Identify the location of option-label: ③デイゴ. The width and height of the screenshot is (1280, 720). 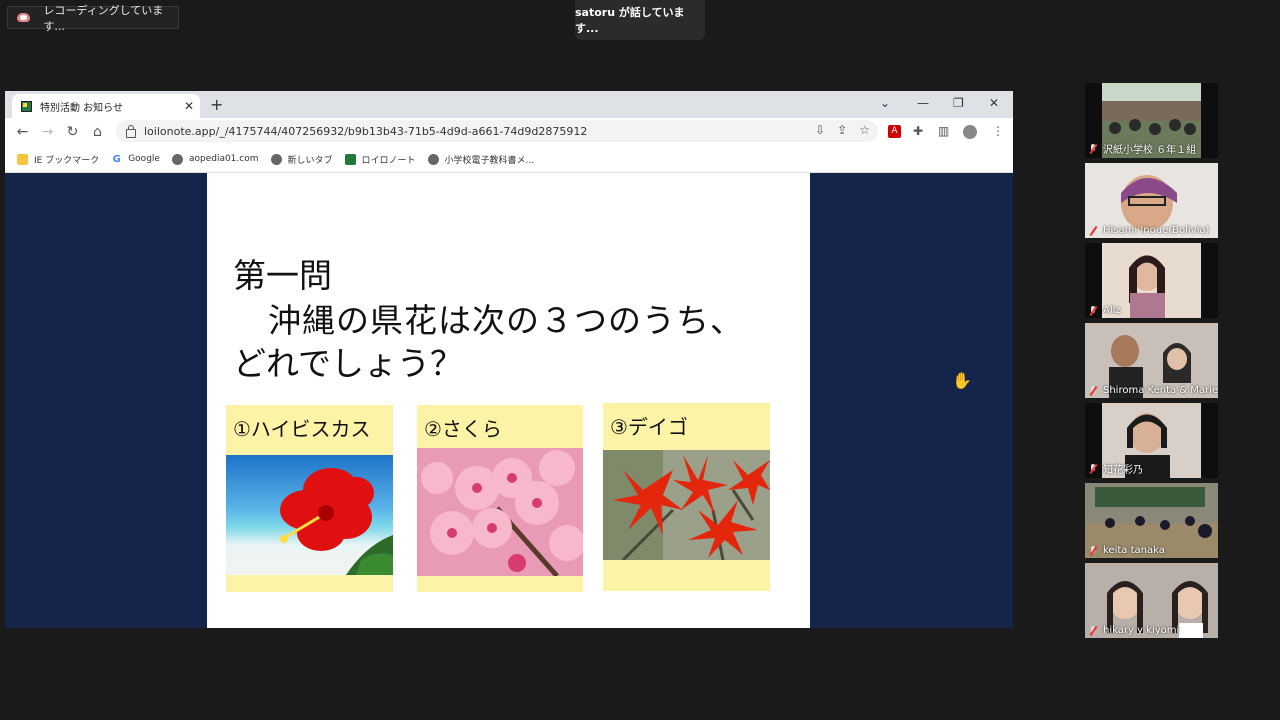
(649, 427).